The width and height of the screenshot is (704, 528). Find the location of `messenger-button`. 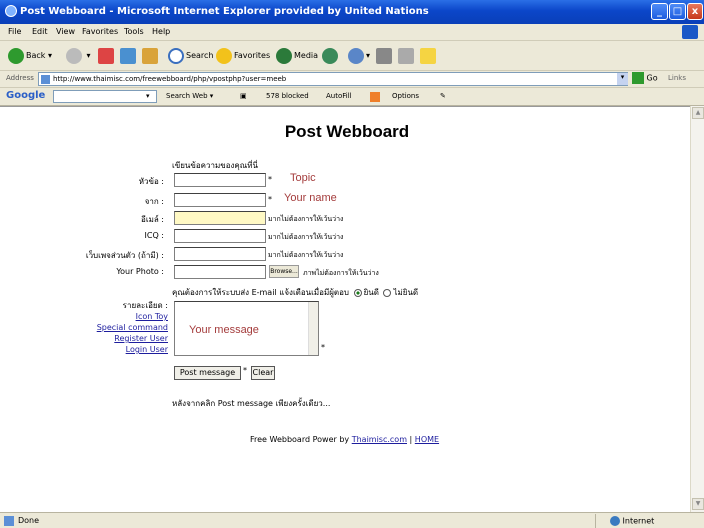

messenger-button is located at coordinates (429, 56).